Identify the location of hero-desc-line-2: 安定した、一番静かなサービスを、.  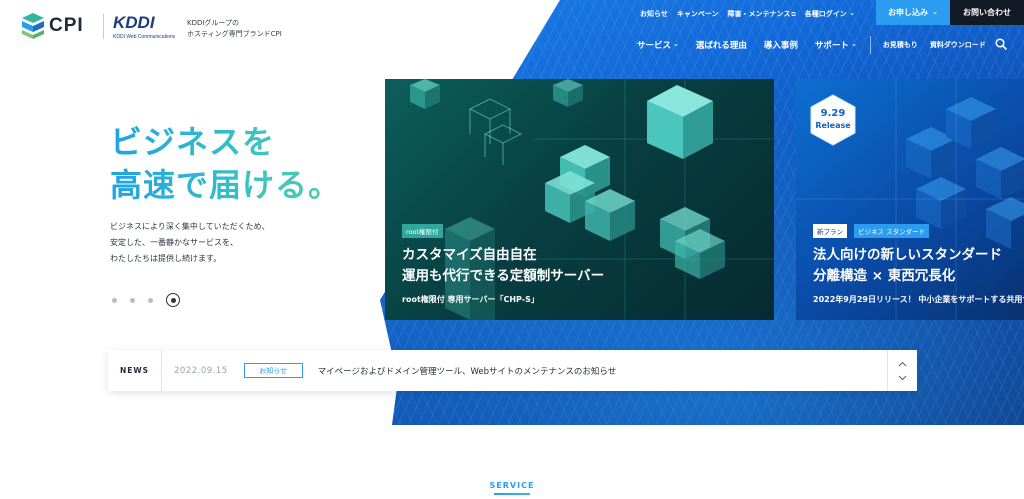
(174, 242).